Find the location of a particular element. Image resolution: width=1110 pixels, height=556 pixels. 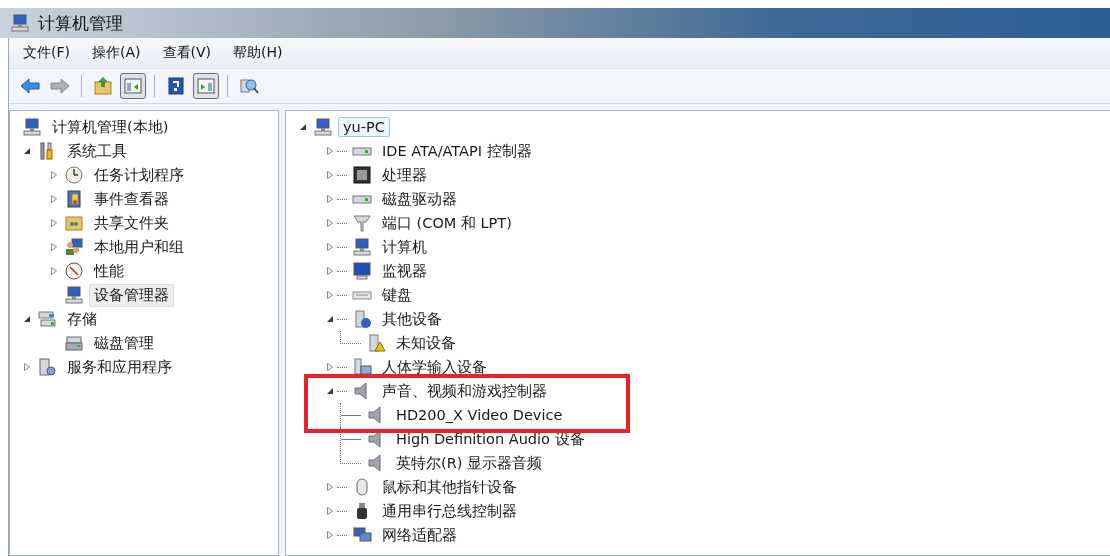

unknown-device-icon is located at coordinates (362, 319).